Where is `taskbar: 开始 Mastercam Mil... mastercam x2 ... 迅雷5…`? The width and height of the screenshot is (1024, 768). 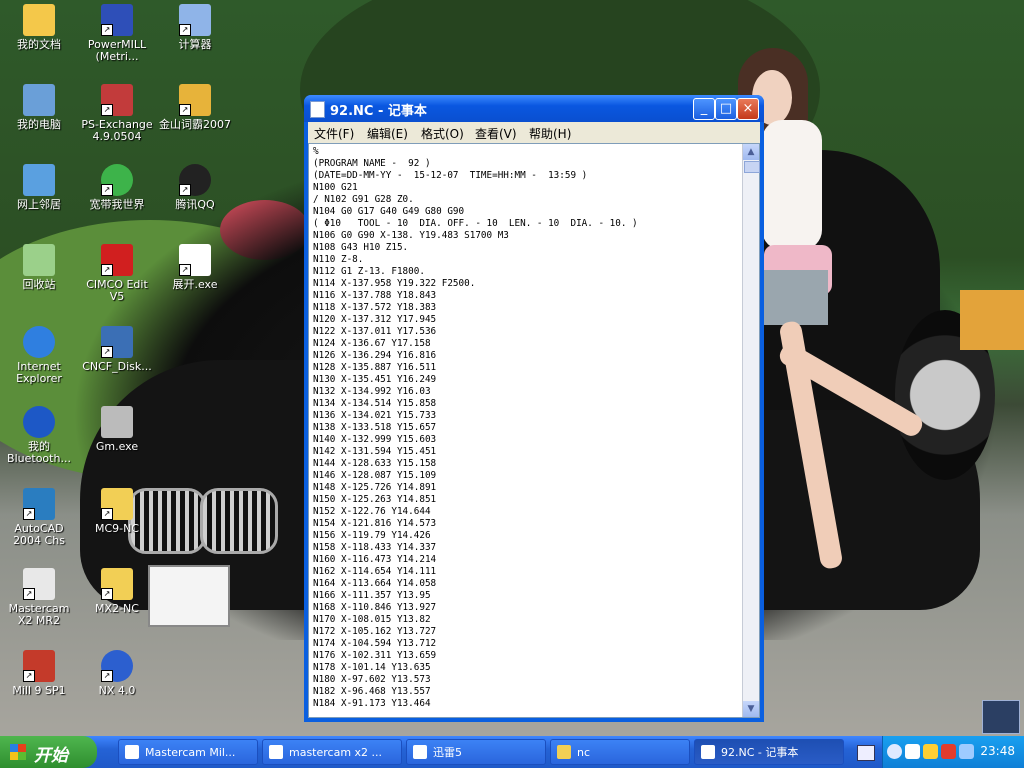
taskbar: 开始 Mastercam Mil... mastercam x2 ... 迅雷5… is located at coordinates (512, 752).